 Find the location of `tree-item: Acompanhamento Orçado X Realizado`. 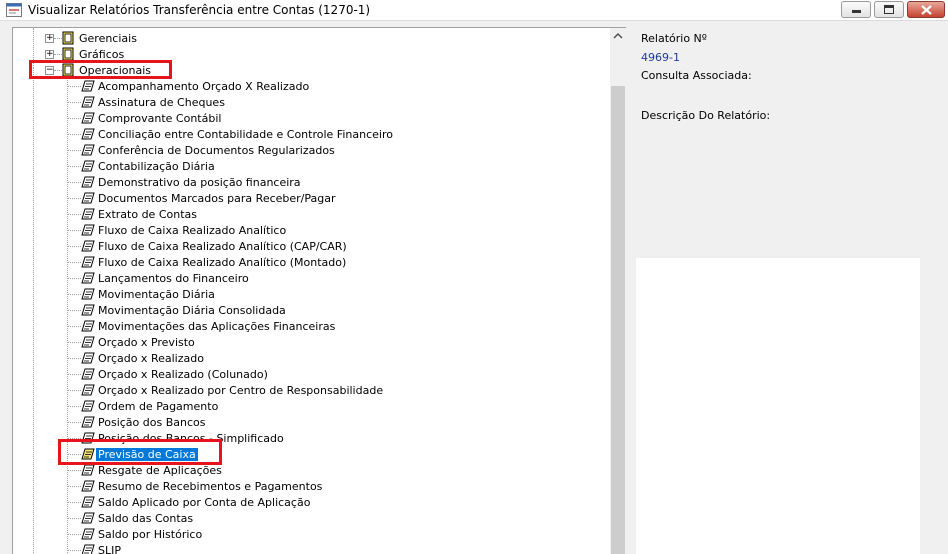

tree-item: Acompanhamento Orçado X Realizado is located at coordinates (203, 86).